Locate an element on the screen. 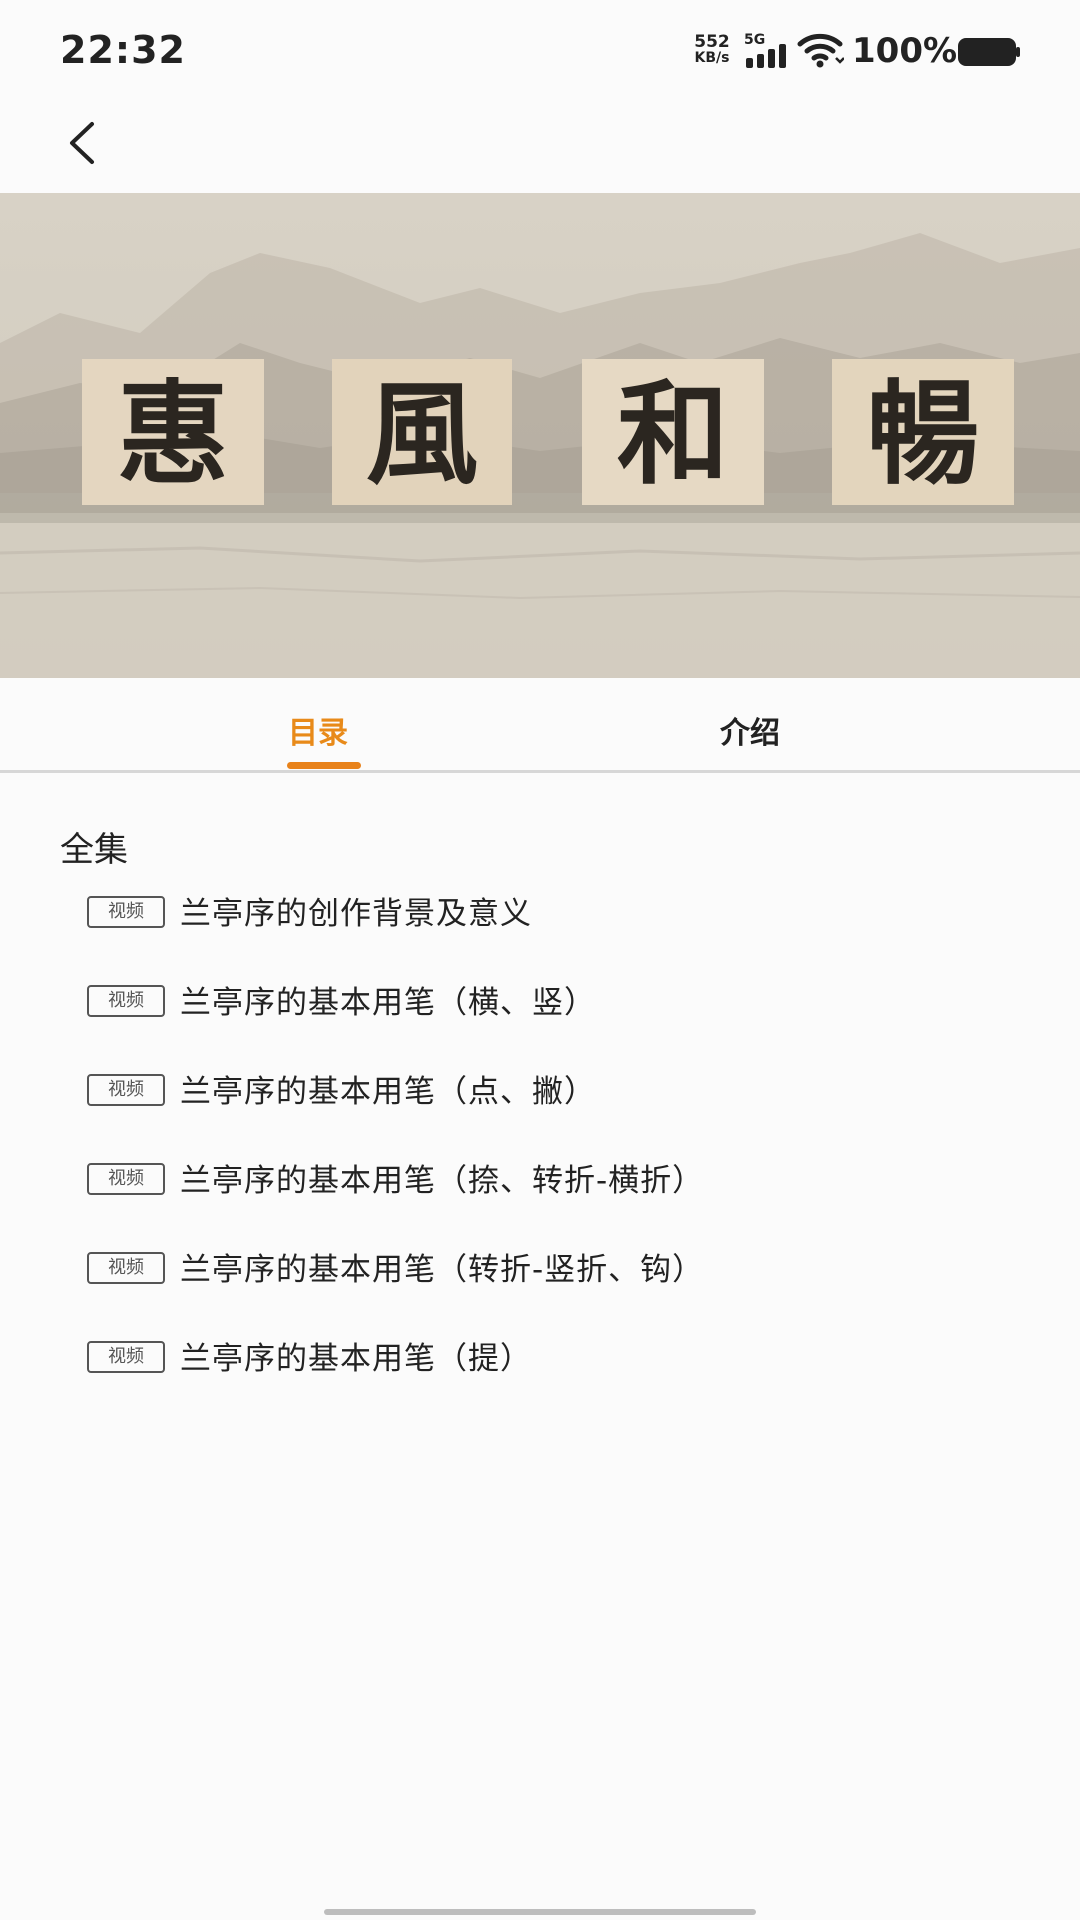  battery-percent: 100% is located at coordinates (905, 51).